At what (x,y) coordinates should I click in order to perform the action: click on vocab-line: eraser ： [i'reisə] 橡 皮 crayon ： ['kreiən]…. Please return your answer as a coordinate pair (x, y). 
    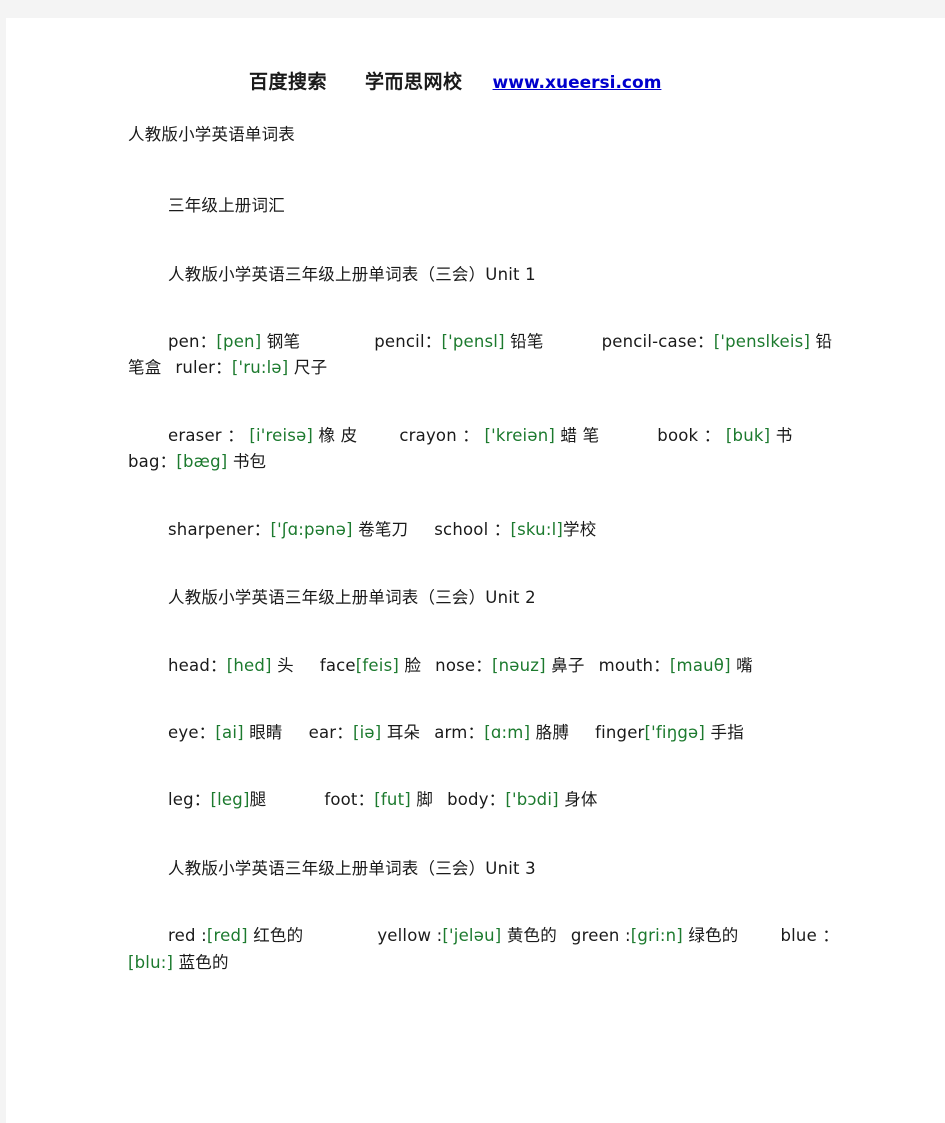
    Looking at the image, I should click on (475, 413).